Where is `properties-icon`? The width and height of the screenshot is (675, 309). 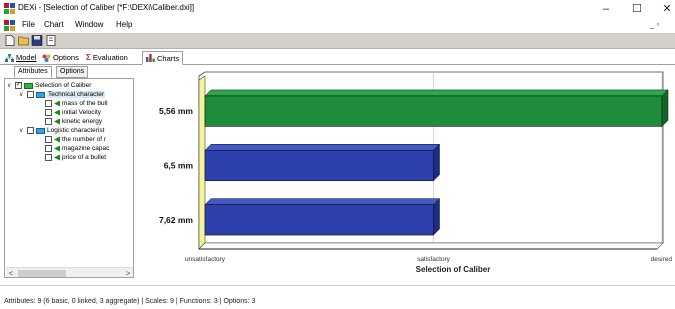 properties-icon is located at coordinates (51, 40).